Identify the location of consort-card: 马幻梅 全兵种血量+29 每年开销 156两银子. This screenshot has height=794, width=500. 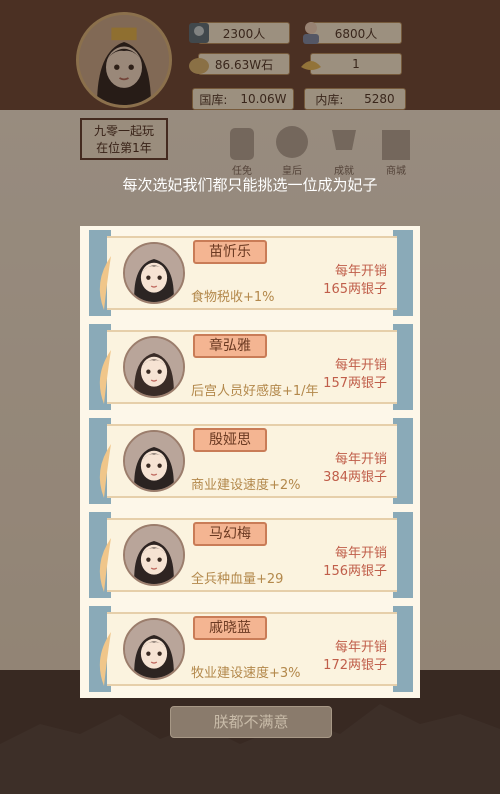
(251, 555).